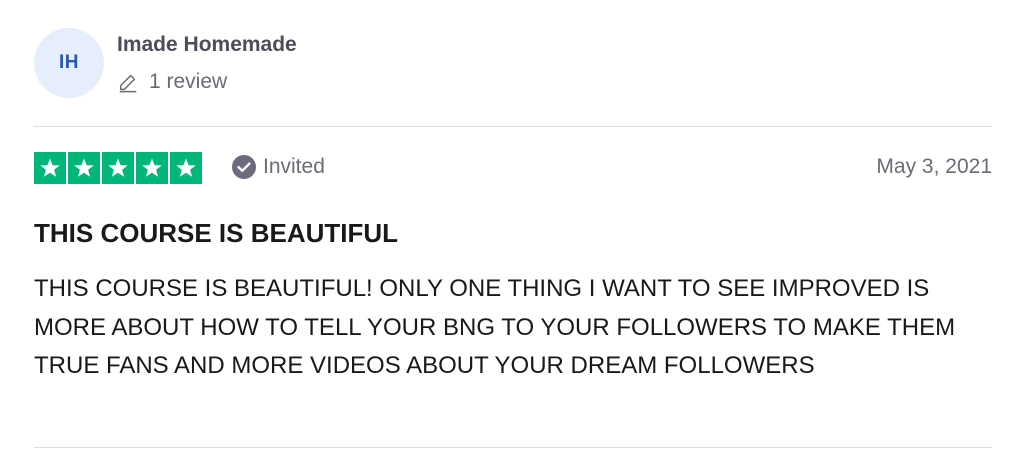  I want to click on review-date: May 3, 2021, so click(934, 166).